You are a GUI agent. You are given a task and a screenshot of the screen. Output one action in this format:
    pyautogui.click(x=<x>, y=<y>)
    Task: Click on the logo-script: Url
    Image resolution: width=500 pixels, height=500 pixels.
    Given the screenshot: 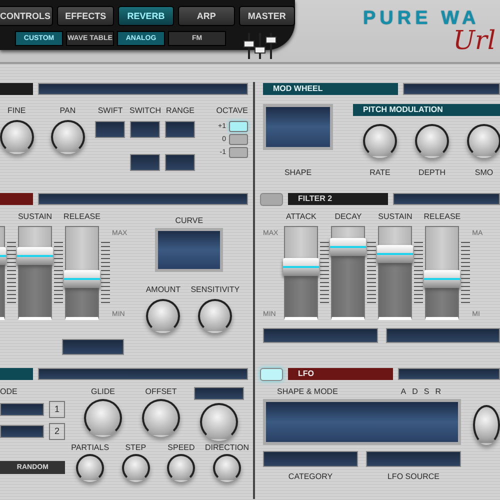 What is the action you would take?
    pyautogui.click(x=474, y=41)
    